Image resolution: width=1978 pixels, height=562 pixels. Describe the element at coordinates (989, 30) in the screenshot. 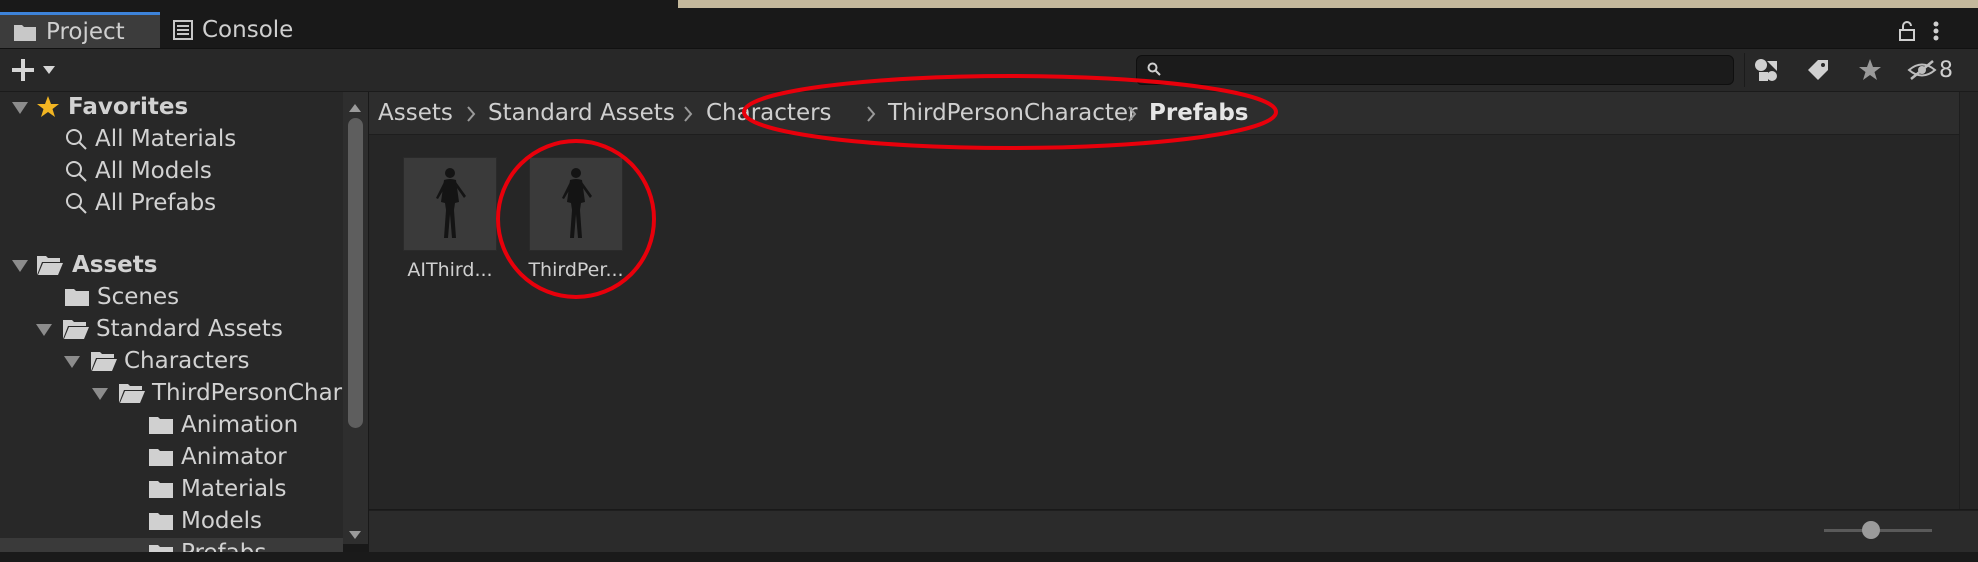

I see `tab-bar: Project Console` at that location.